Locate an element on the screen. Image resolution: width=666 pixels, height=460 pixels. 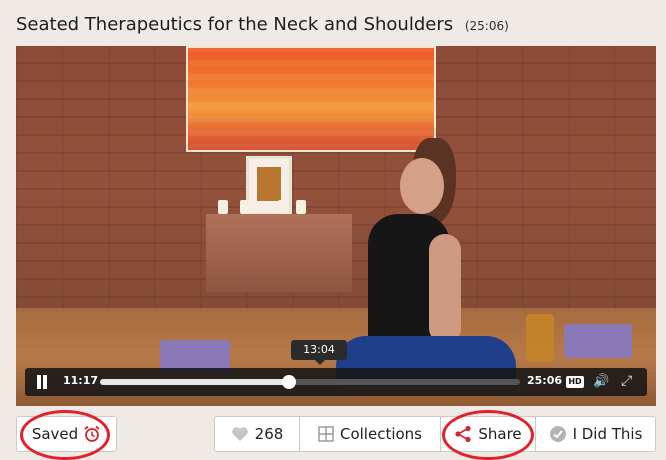
did-this-label: I Did This is located at coordinates (607, 434).